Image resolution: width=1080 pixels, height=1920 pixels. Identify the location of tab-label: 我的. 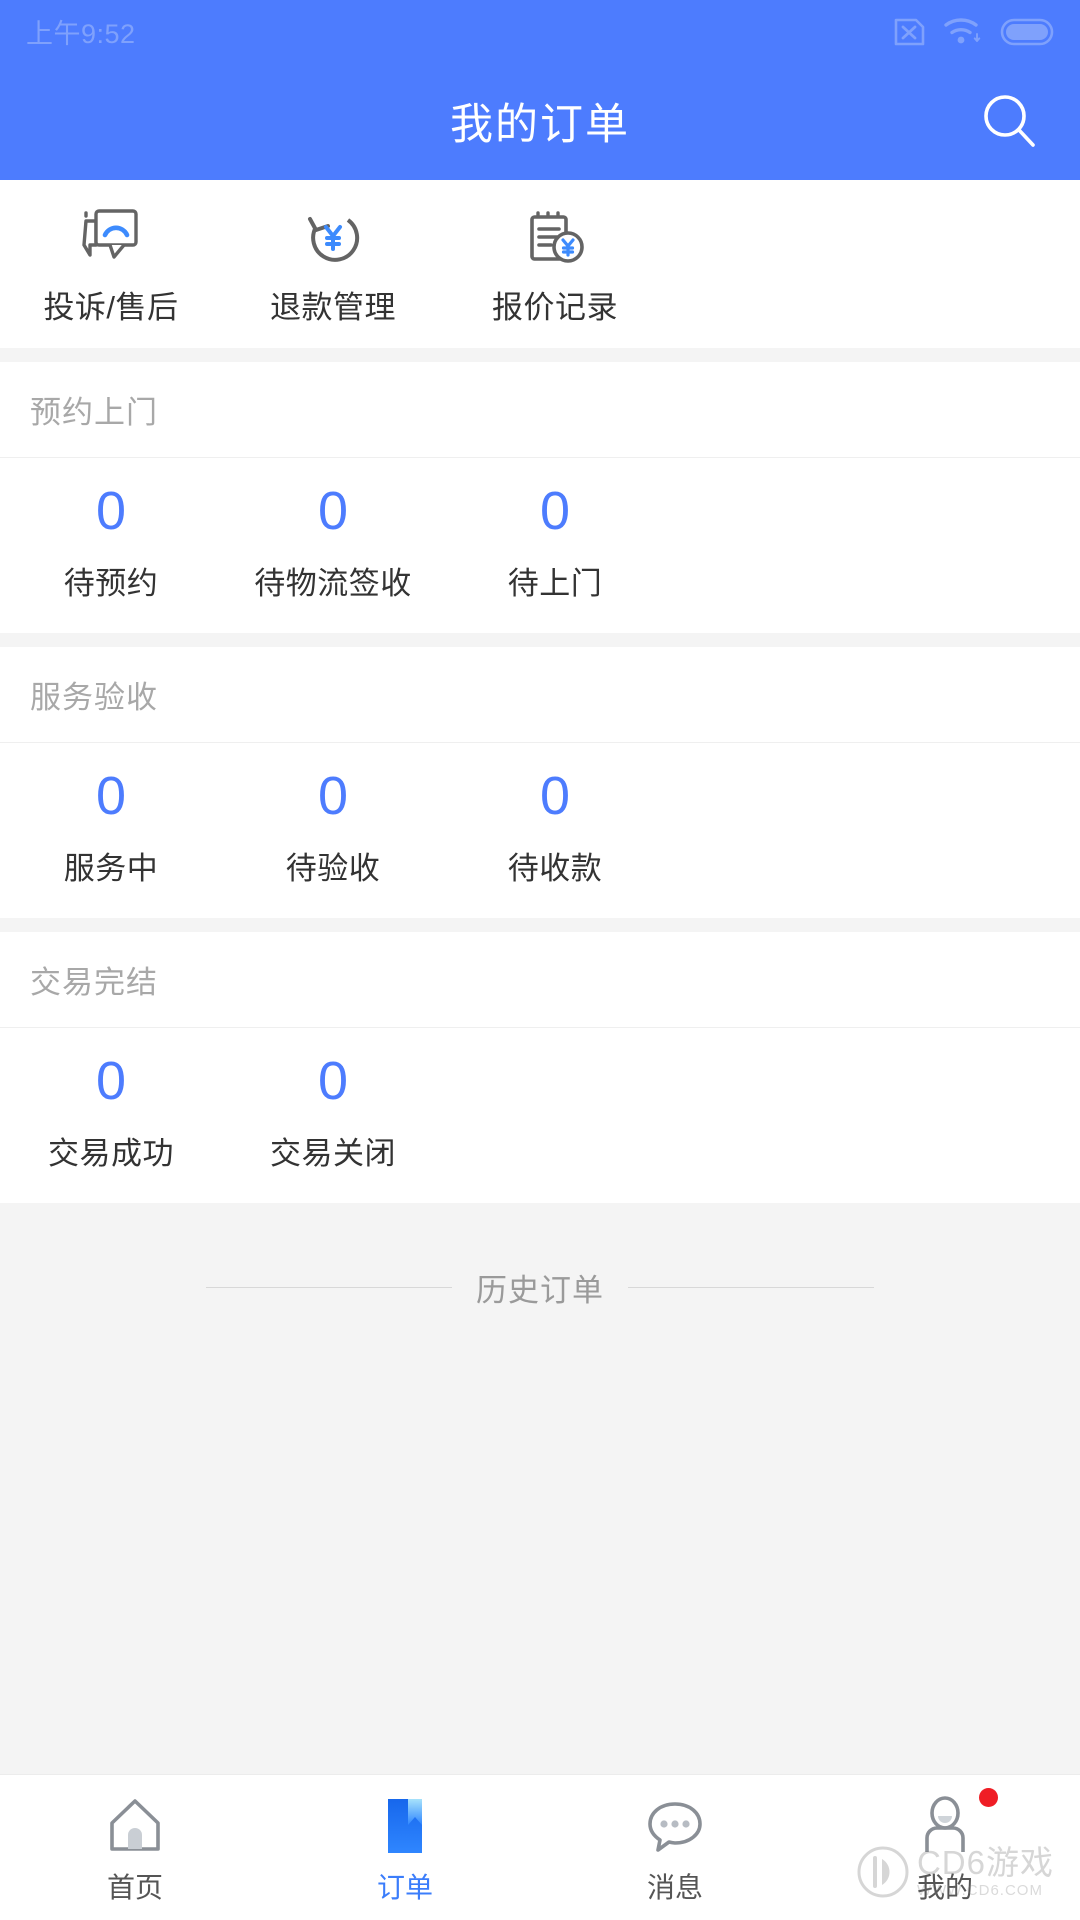
(944, 1887).